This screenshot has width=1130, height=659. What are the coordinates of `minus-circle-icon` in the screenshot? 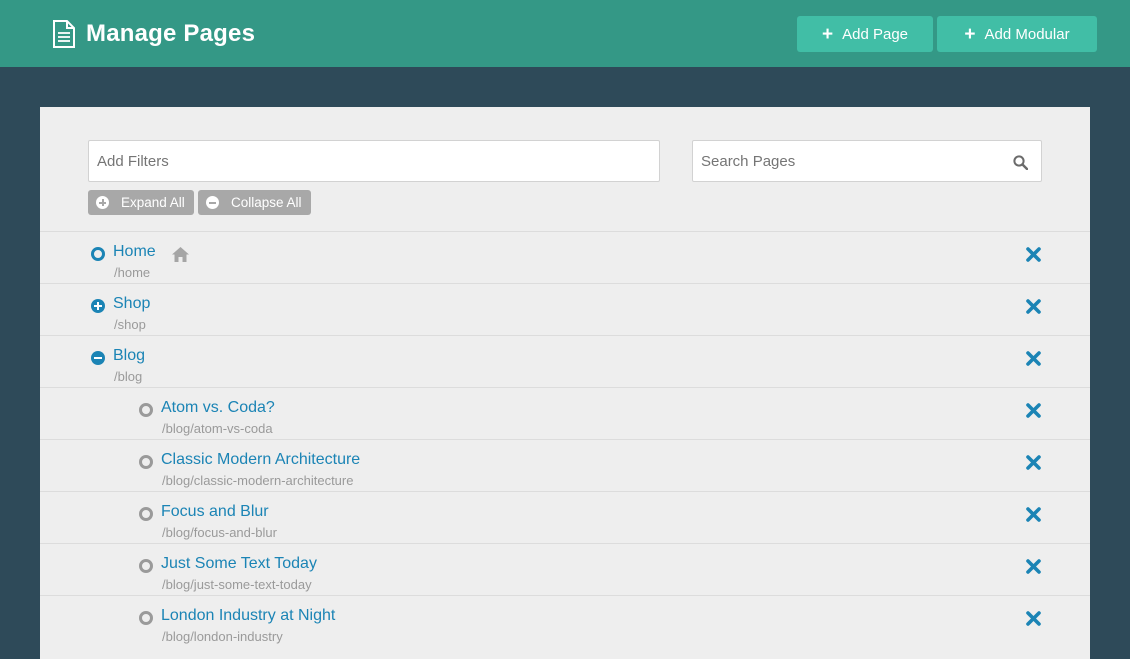 It's located at (212, 202).